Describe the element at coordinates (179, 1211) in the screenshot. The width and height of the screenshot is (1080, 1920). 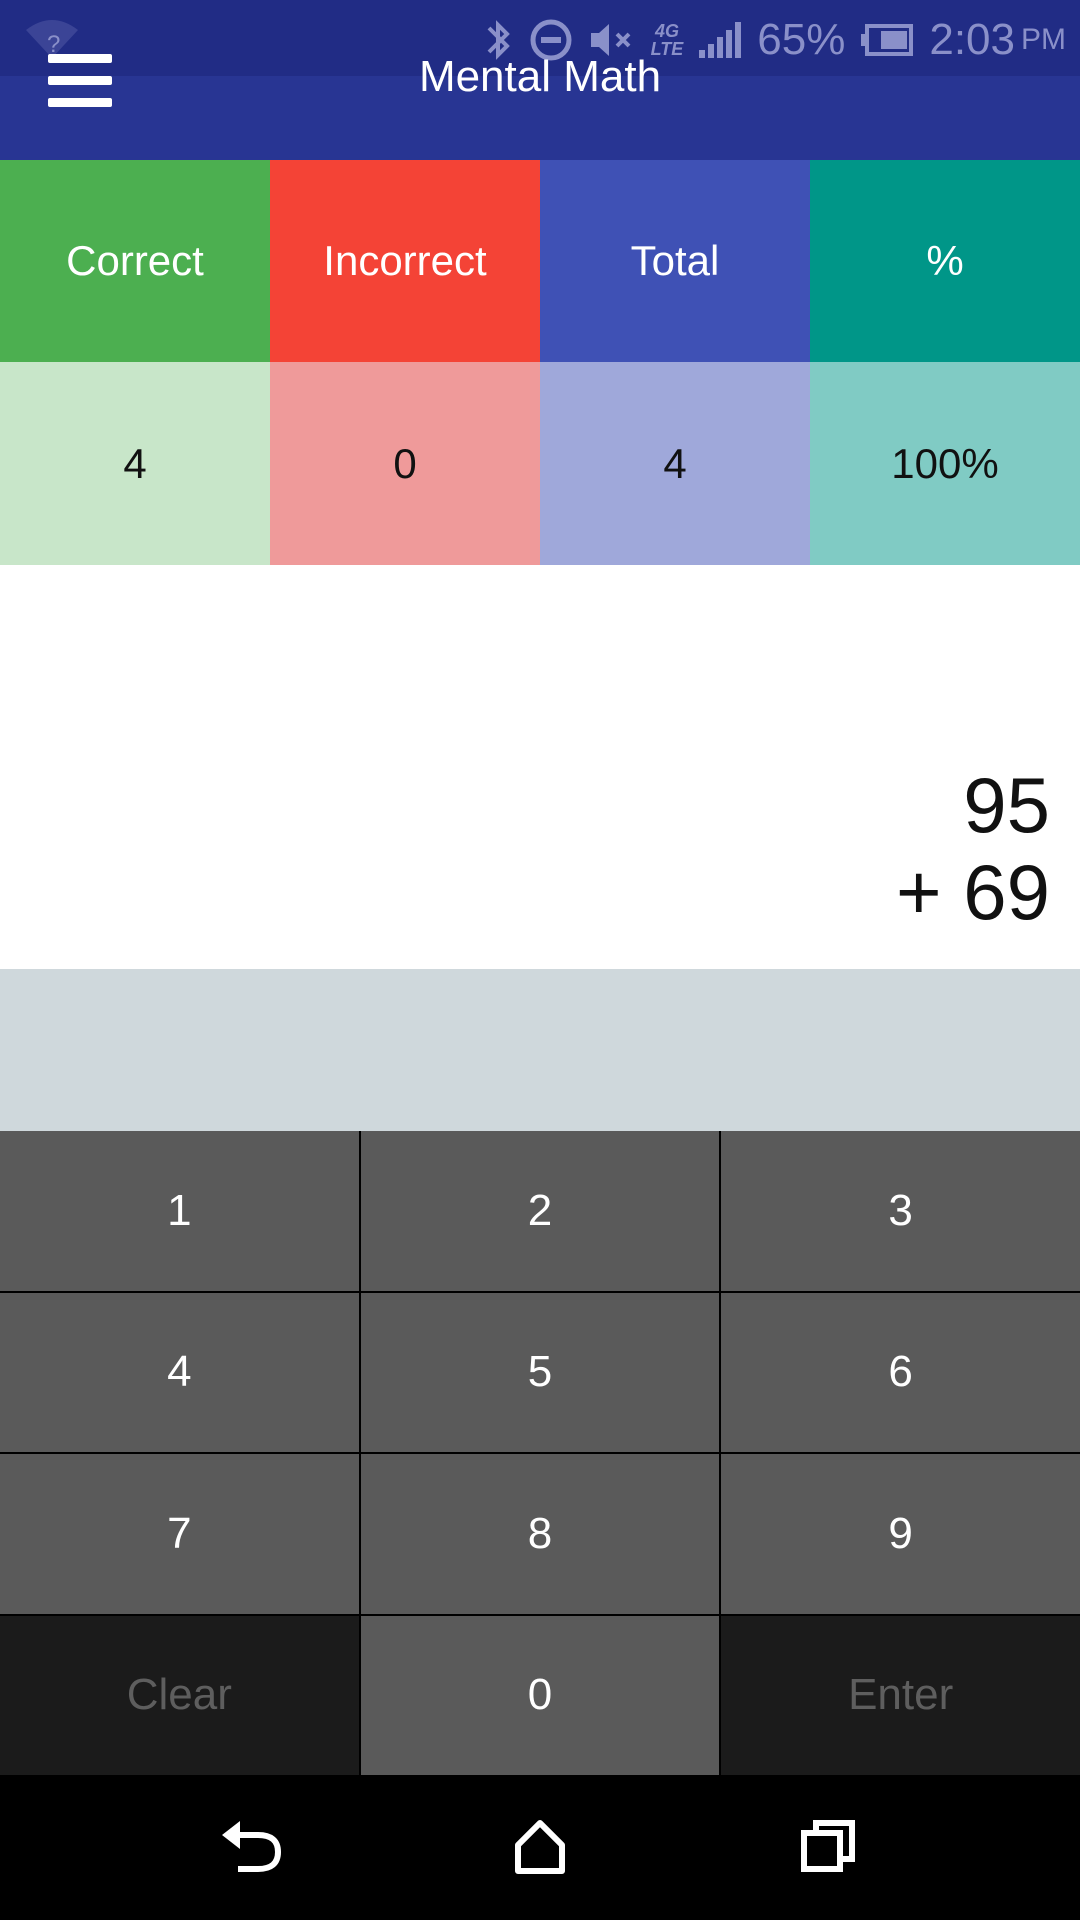
I see `key-1: 1` at that location.